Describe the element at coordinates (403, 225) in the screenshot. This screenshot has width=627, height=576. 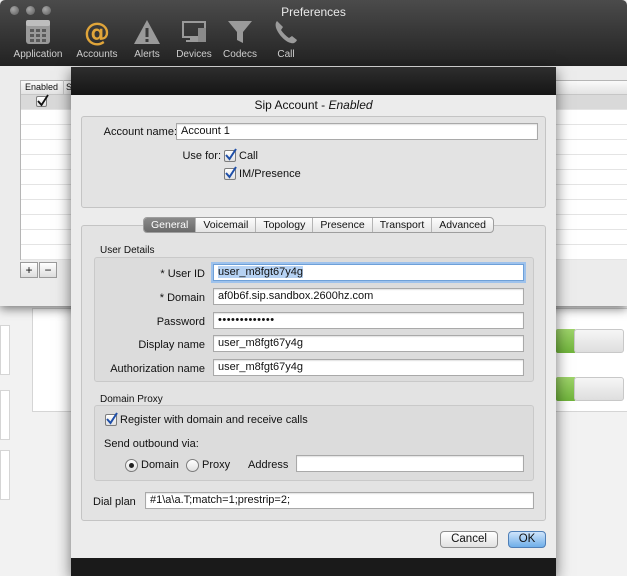
I see `tab-transport: Transport` at that location.